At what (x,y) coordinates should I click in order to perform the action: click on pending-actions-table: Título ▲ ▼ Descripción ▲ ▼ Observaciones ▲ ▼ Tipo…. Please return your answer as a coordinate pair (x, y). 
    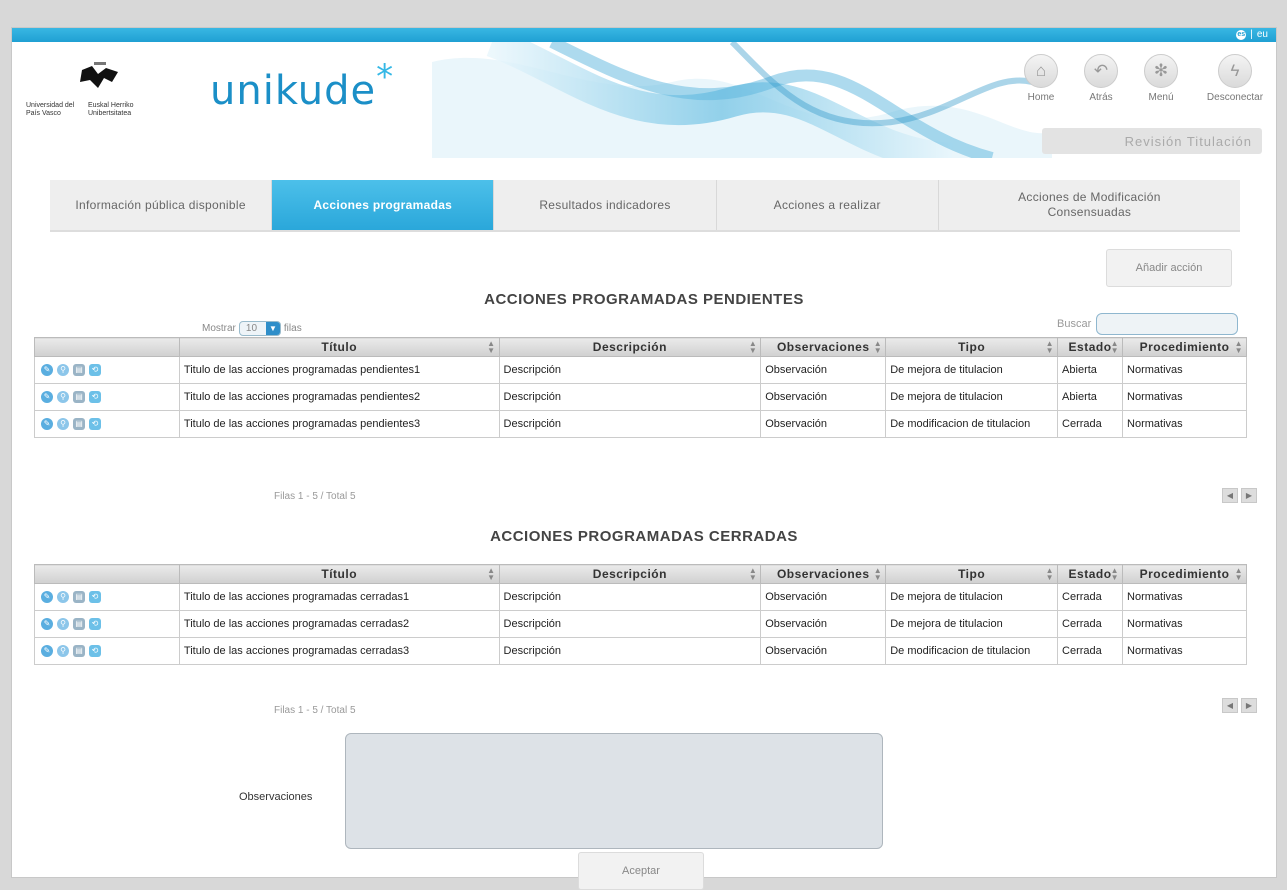
    Looking at the image, I should click on (640, 387).